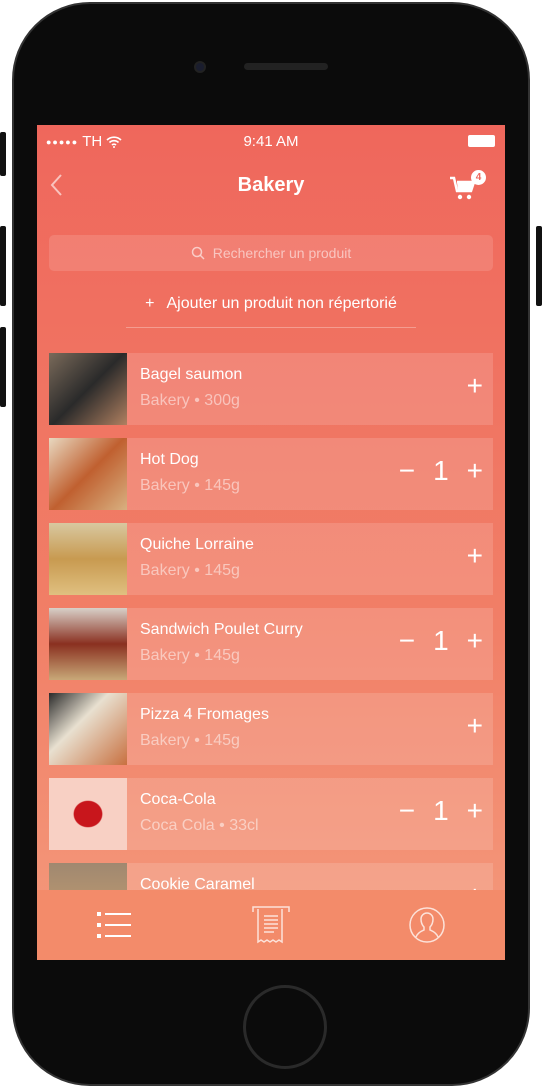 The height and width of the screenshot is (1088, 542). I want to click on clock: 9:41 AM, so click(271, 141).